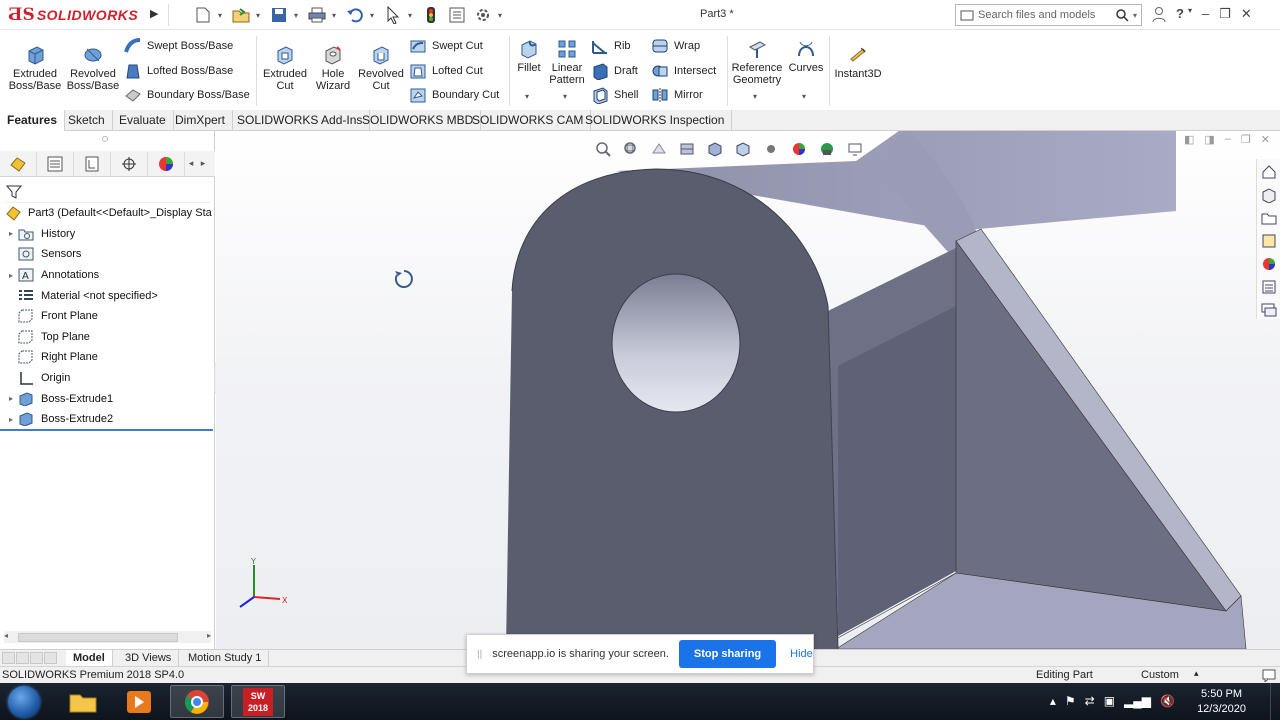 This screenshot has width=1280, height=720. What do you see at coordinates (655, 120) in the screenshot?
I see `tab-solidworks-inspection: SOLIDWORKS Inspection` at bounding box center [655, 120].